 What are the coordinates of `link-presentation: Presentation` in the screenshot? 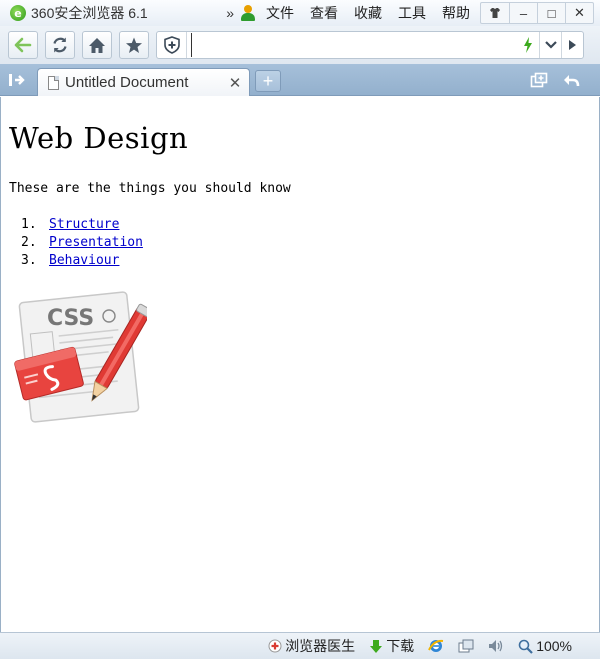 It's located at (96, 242).